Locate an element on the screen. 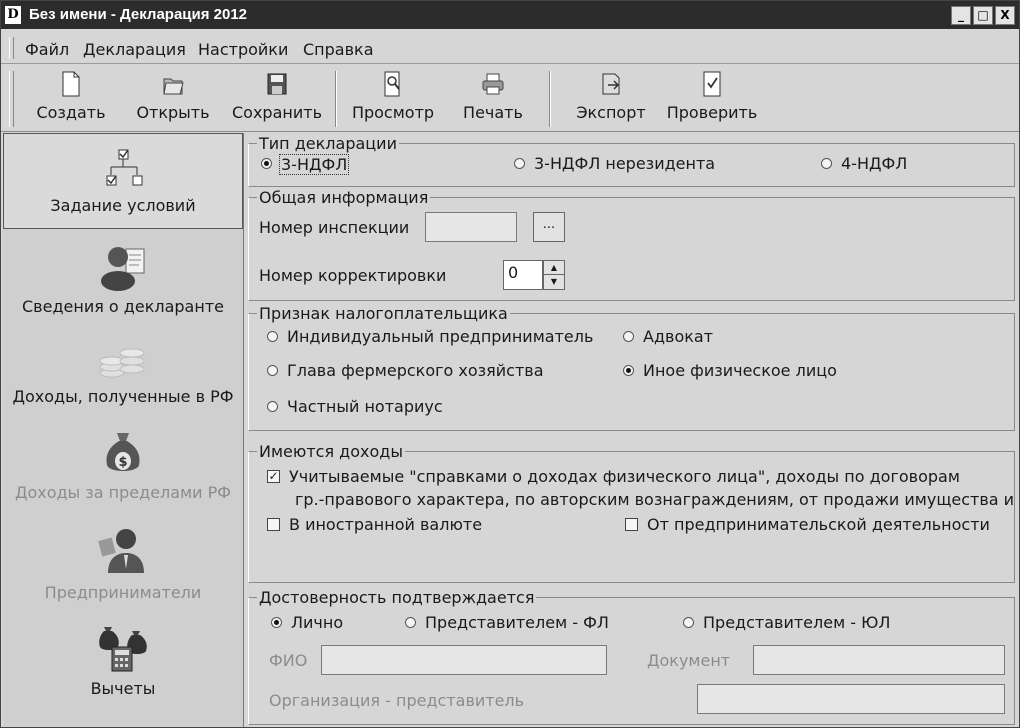  radio-farm-head is located at coordinates (272, 370).